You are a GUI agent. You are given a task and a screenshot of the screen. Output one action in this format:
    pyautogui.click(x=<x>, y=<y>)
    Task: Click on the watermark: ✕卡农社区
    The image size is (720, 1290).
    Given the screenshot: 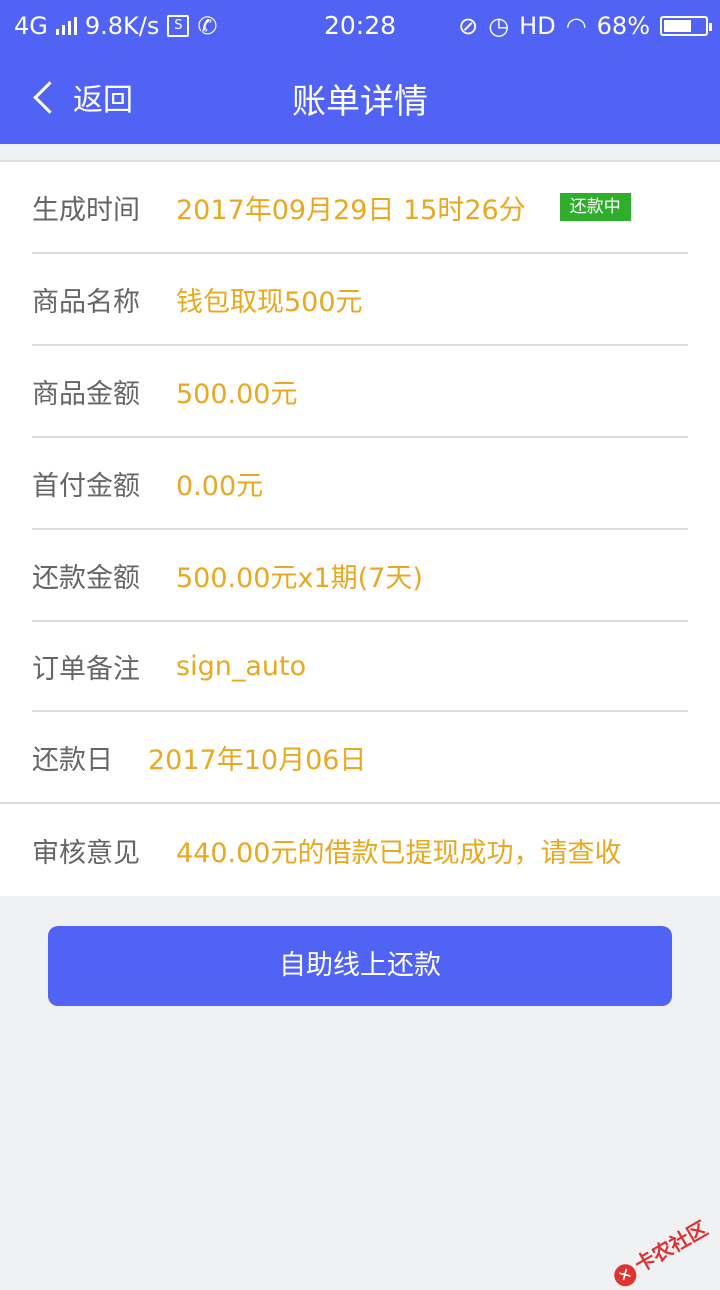 What is the action you would take?
    pyautogui.click(x=659, y=1251)
    